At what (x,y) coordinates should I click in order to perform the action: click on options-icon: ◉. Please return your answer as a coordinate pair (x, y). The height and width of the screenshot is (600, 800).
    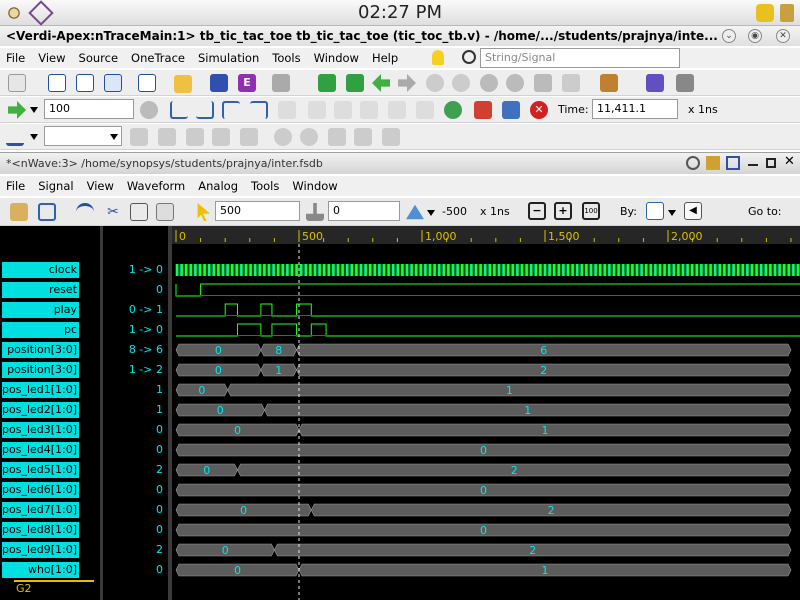
    Looking at the image, I should click on (755, 36).